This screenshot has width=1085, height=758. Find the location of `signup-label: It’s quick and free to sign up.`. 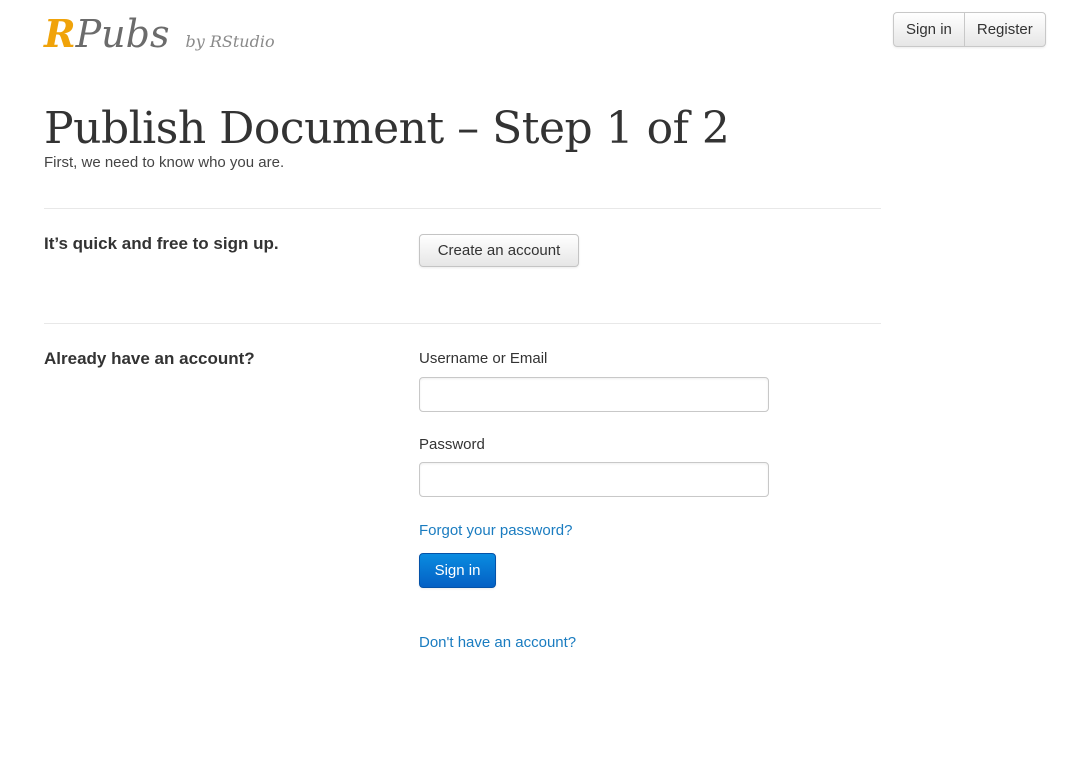

signup-label: It’s quick and free to sign up. is located at coordinates (161, 243).